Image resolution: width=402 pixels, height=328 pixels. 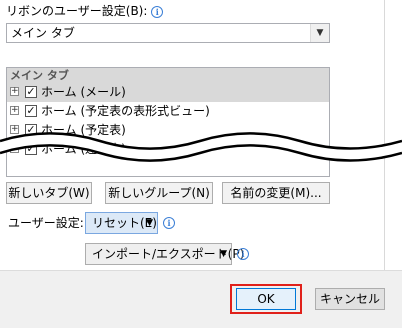 I want to click on cancel-button: キャンセル, so click(x=350, y=299).